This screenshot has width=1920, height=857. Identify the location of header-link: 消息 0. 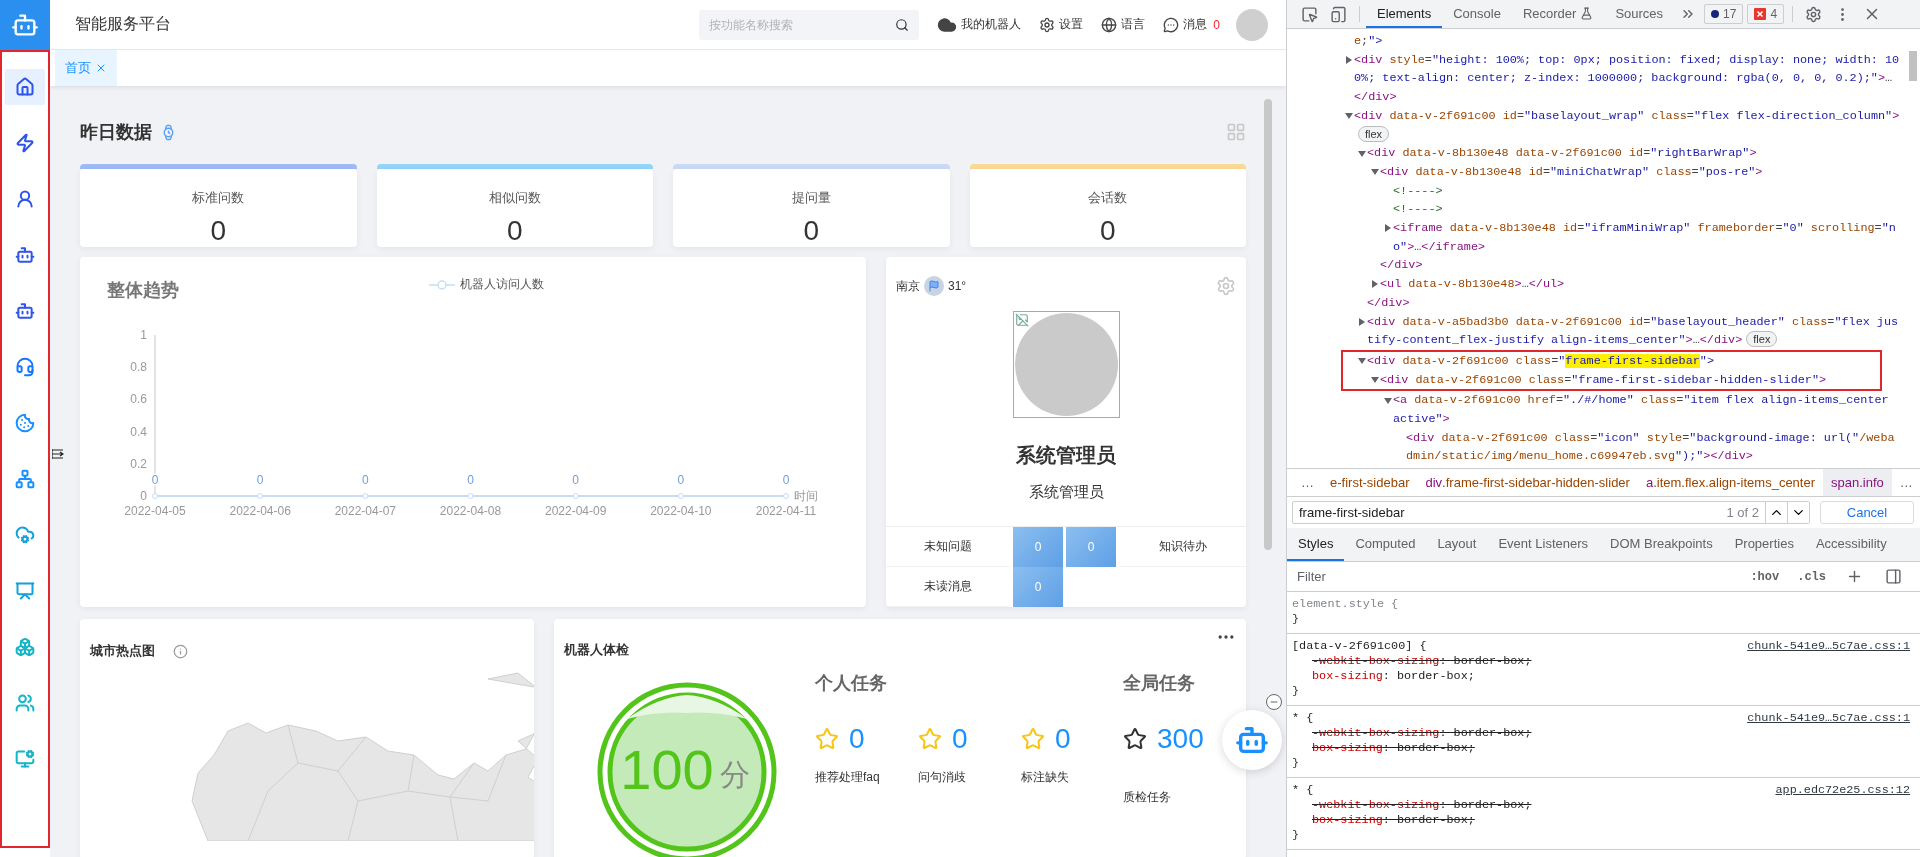
(1191, 24).